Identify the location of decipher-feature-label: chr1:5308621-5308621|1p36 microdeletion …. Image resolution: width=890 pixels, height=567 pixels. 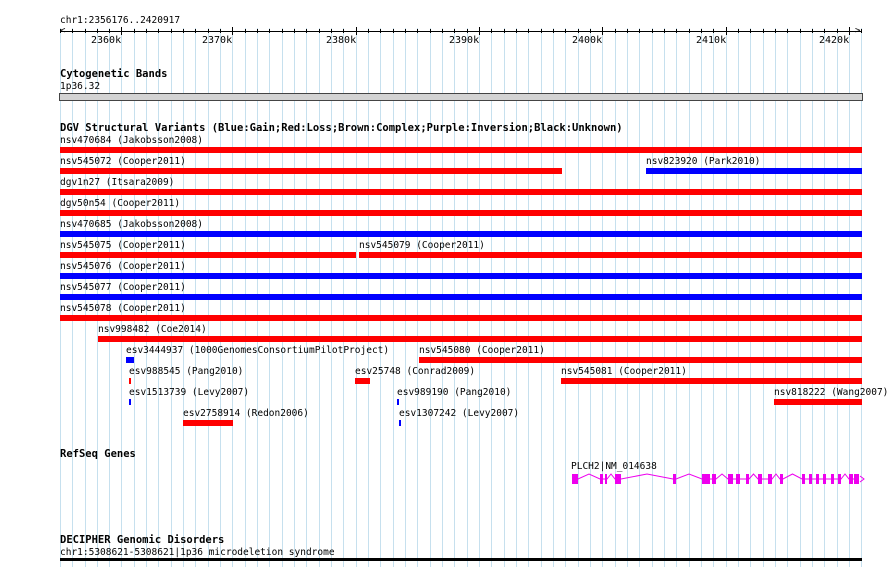
(197, 552).